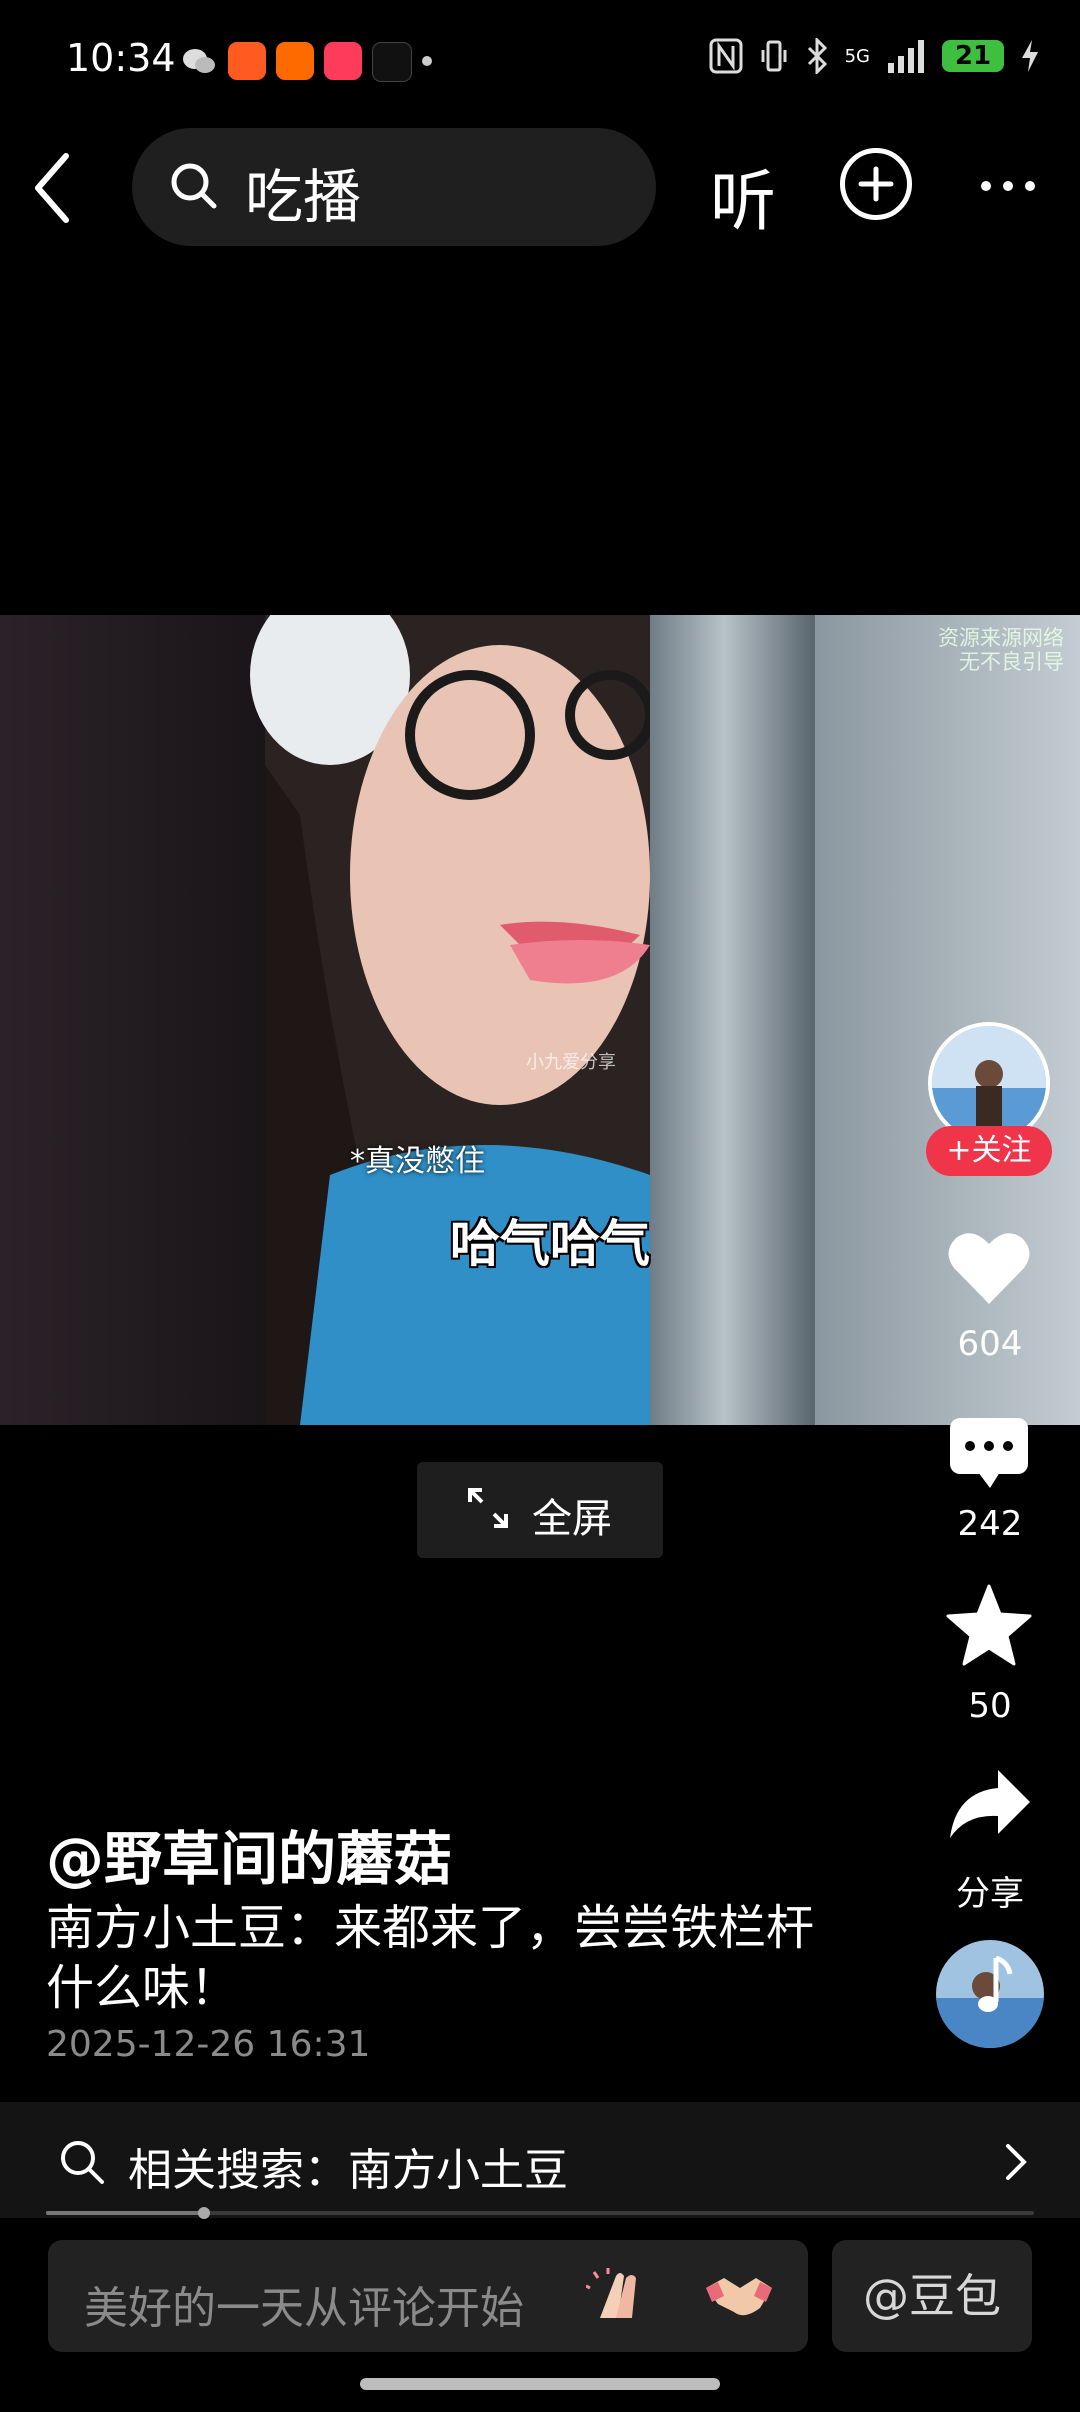  What do you see at coordinates (295, 61) in the screenshot?
I see `grid-app-icon` at bounding box center [295, 61].